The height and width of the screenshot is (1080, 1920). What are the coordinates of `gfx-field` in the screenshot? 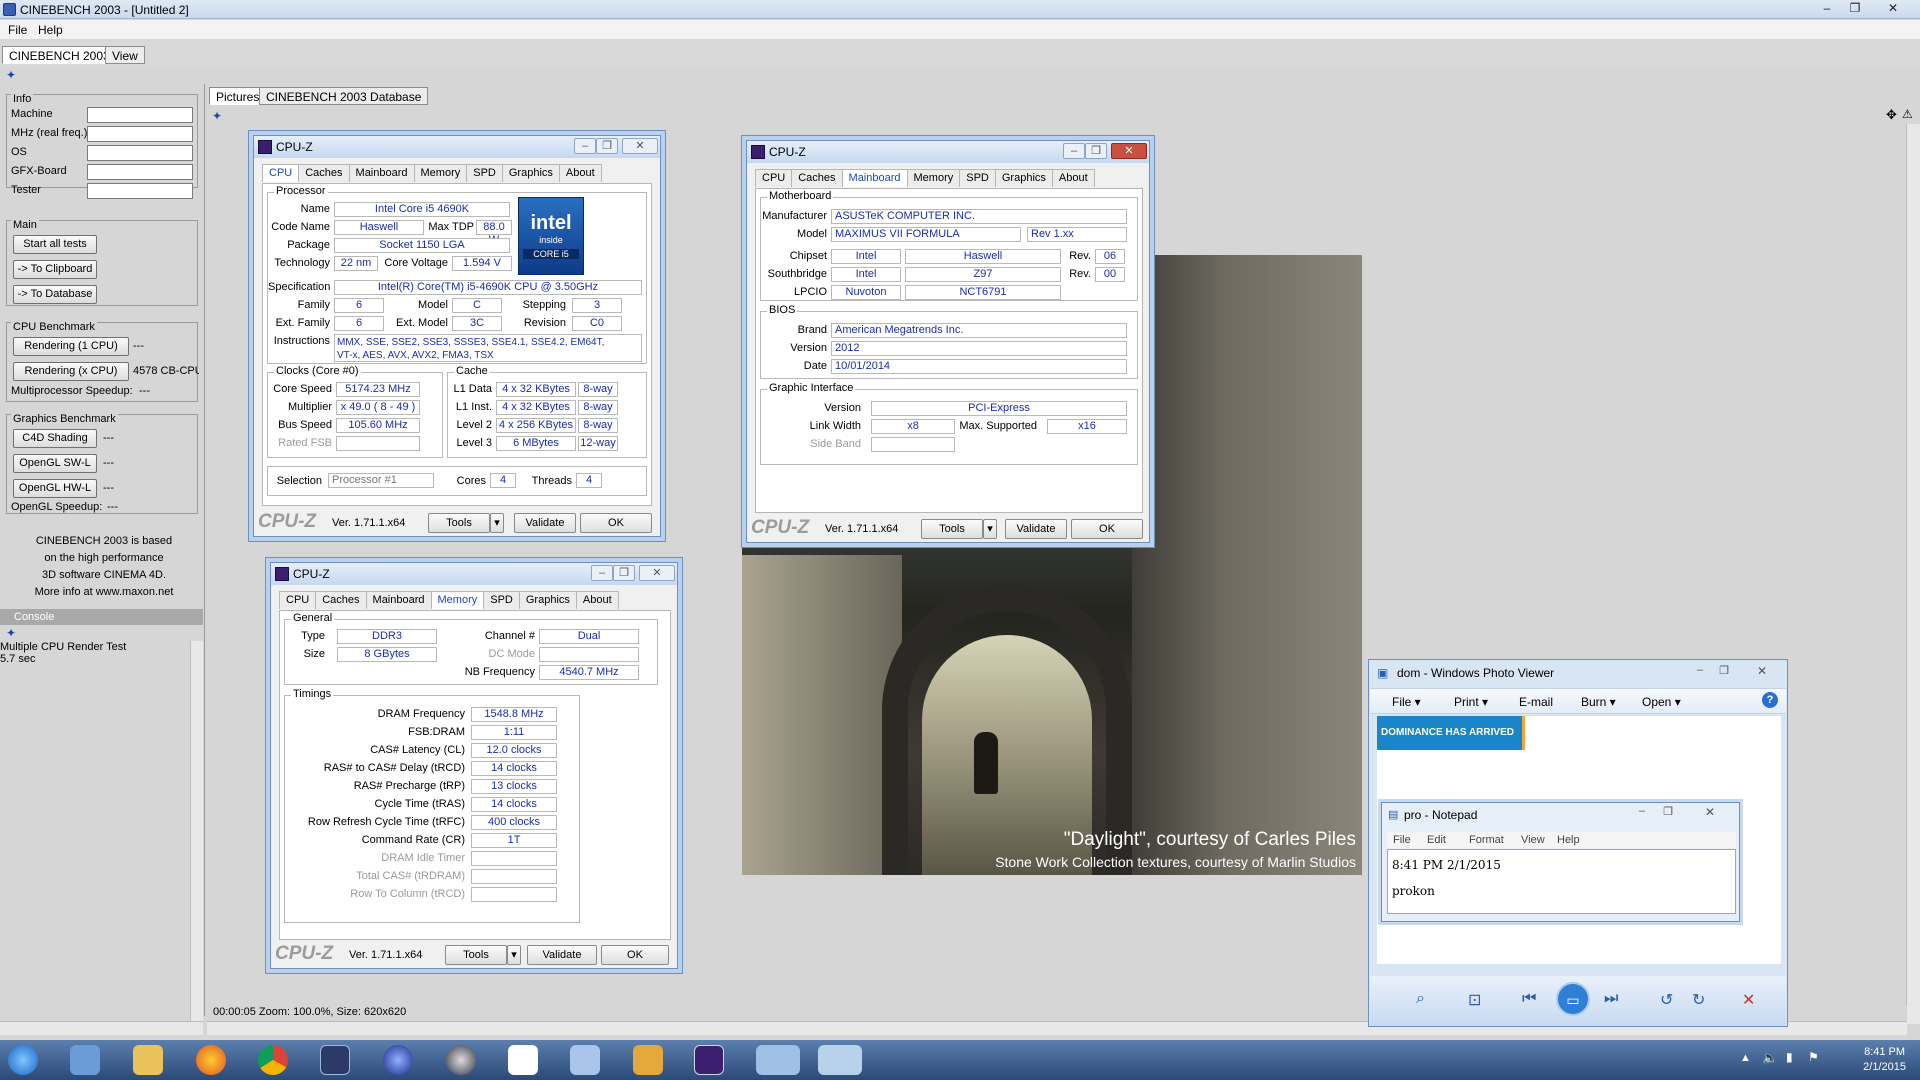 It's located at (140, 172).